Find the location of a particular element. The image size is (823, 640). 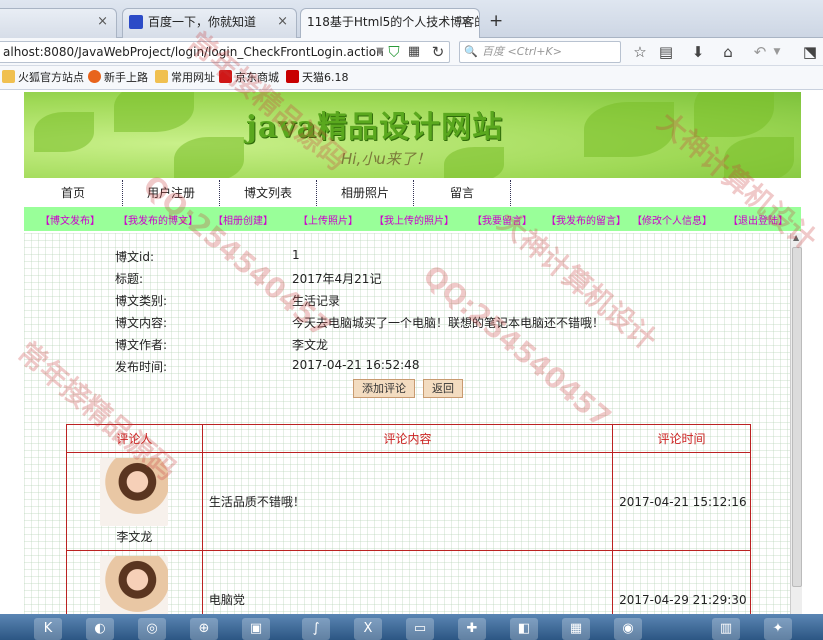

column-header: 评论内容 is located at coordinates (407, 438).